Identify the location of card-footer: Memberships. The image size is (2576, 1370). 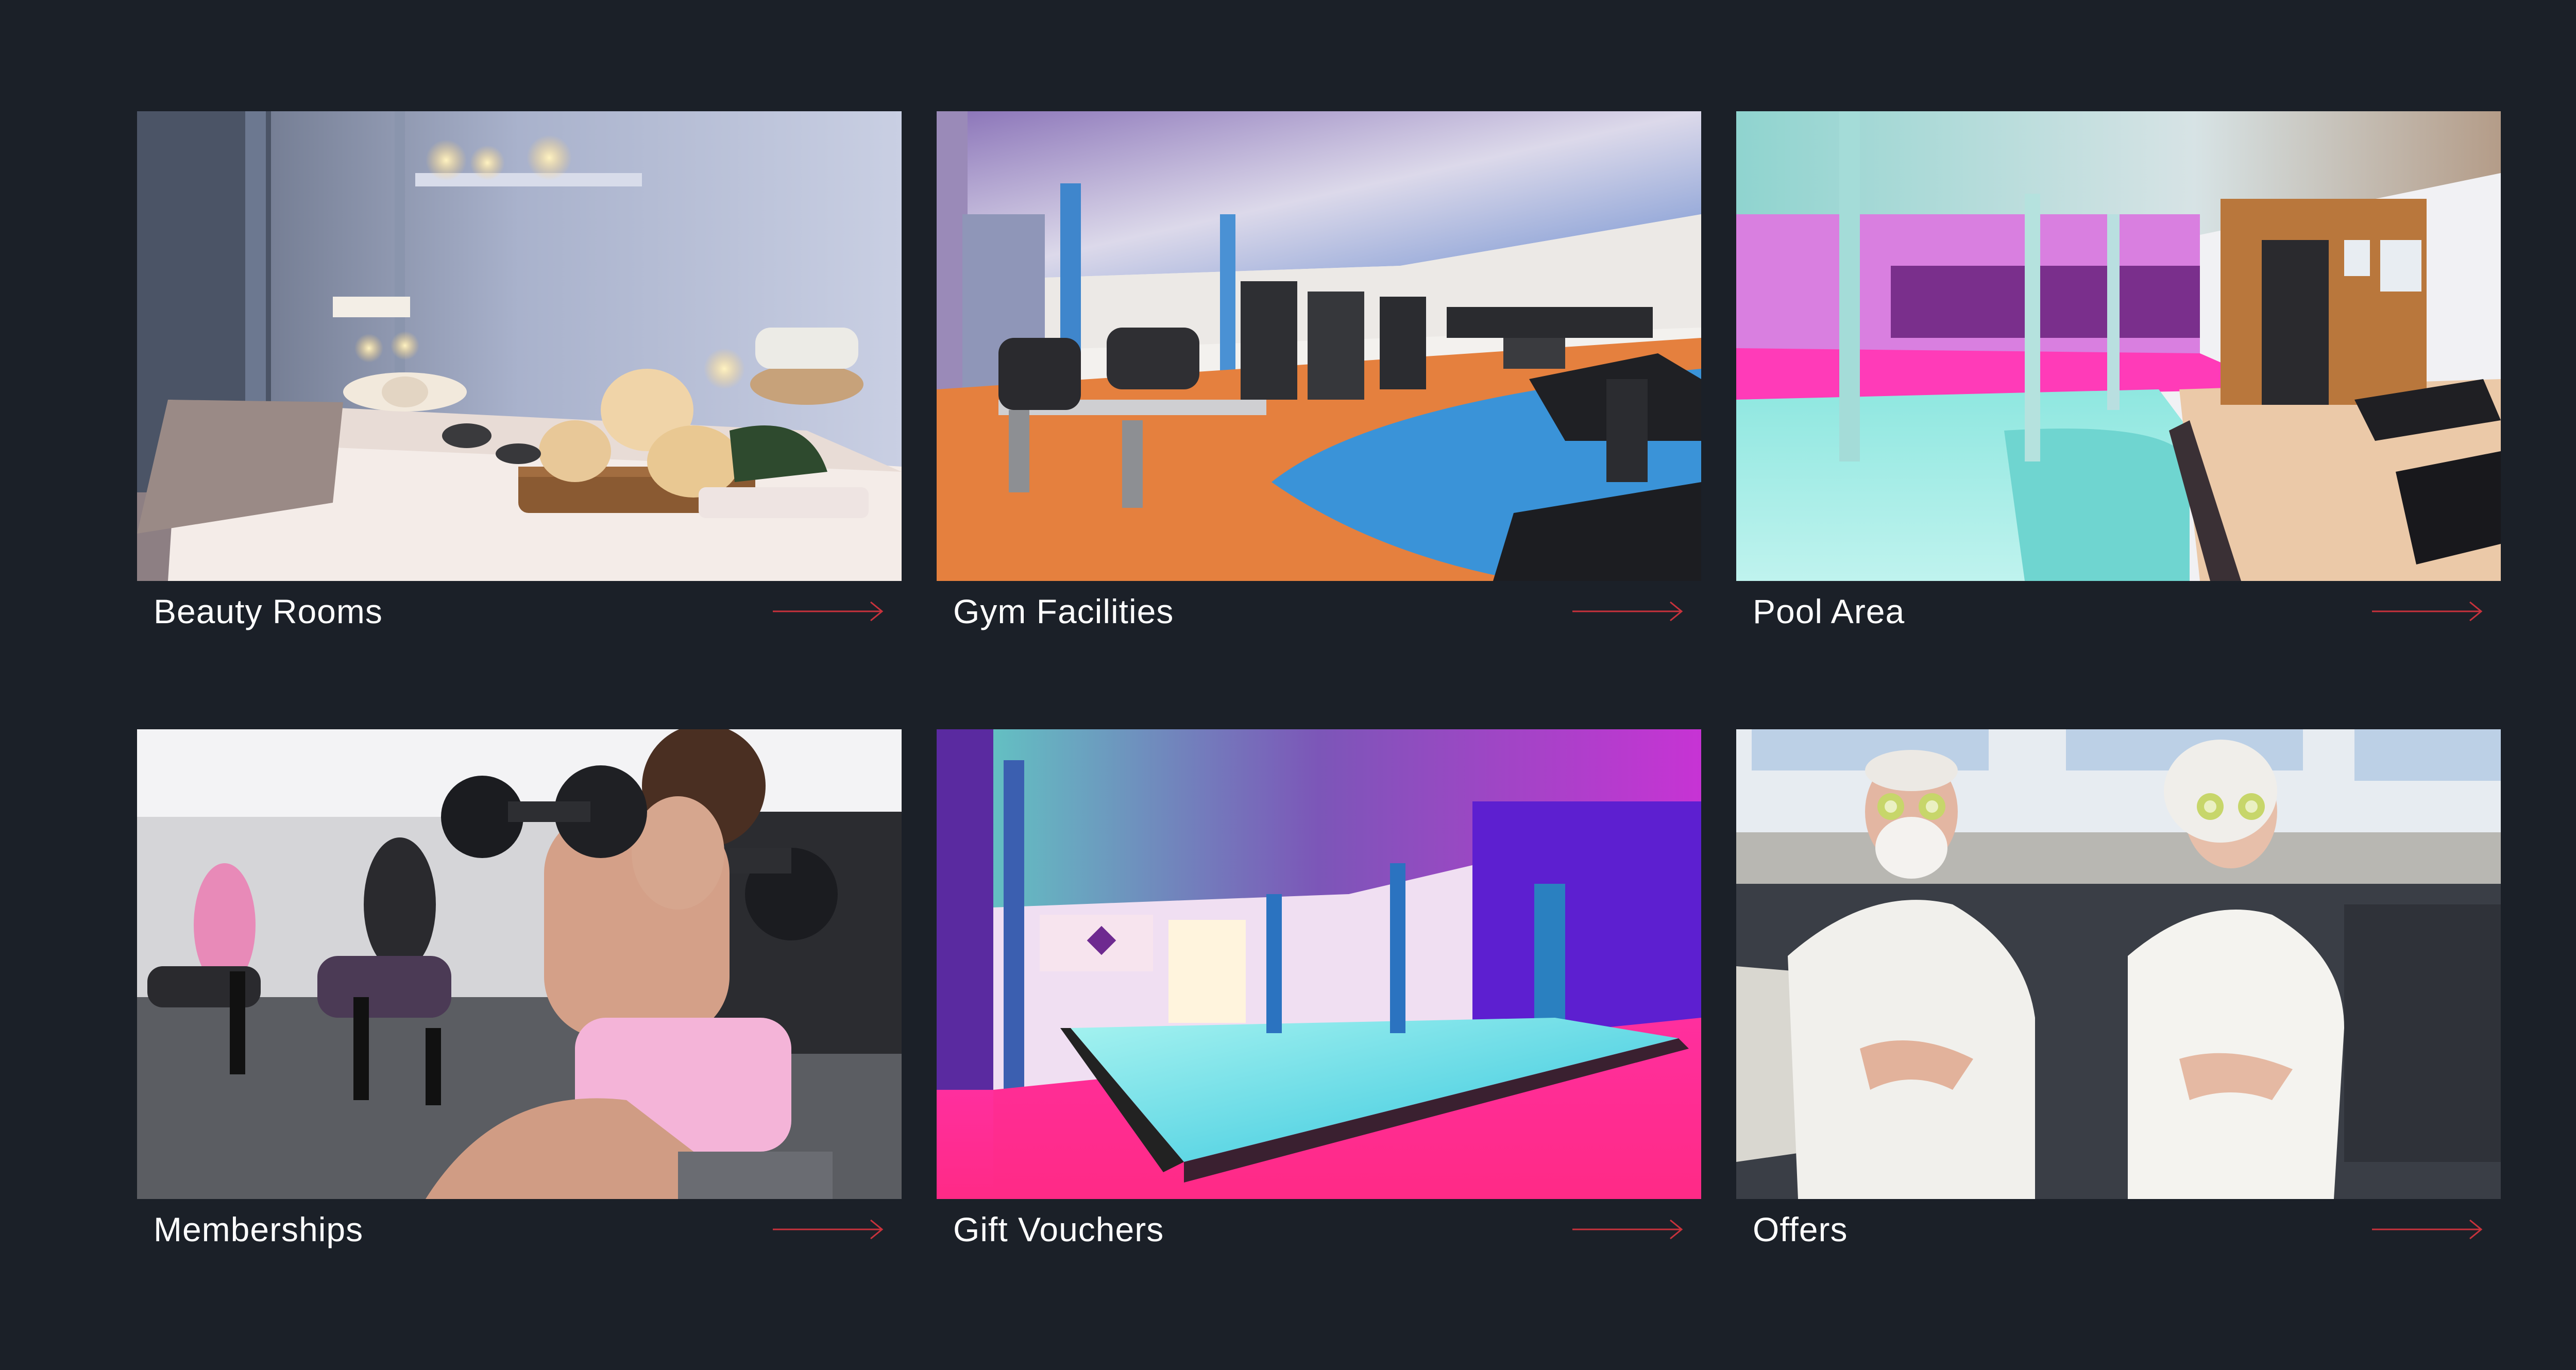
(519, 1229).